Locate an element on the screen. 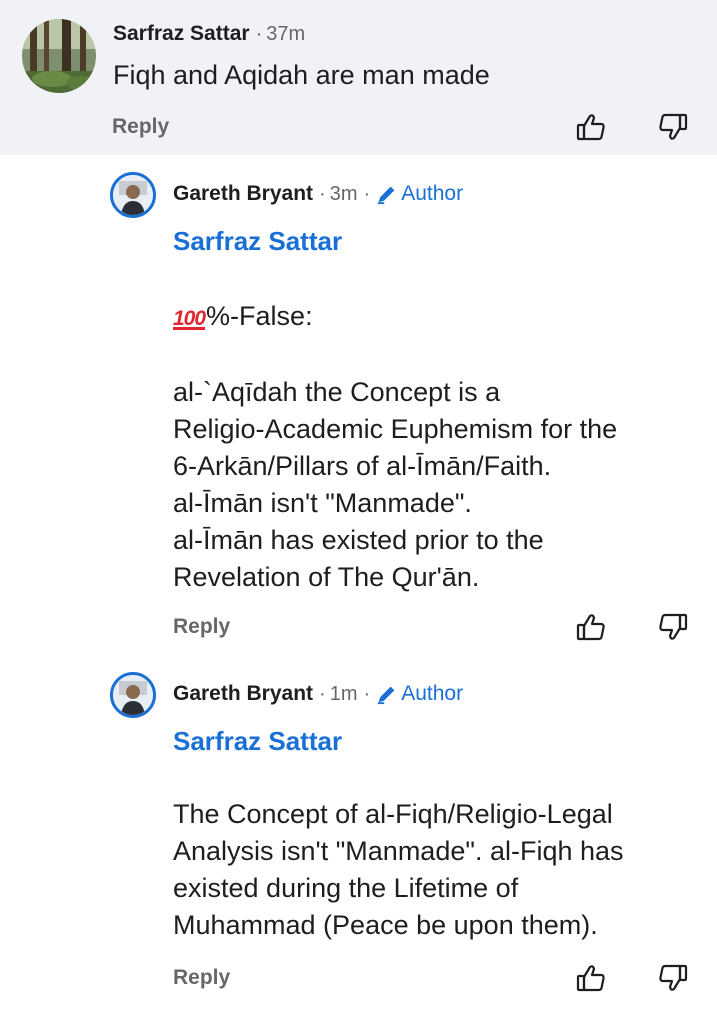 The height and width of the screenshot is (1024, 717). text-line: al-`Aqīdah the Concept is a is located at coordinates (337, 392).